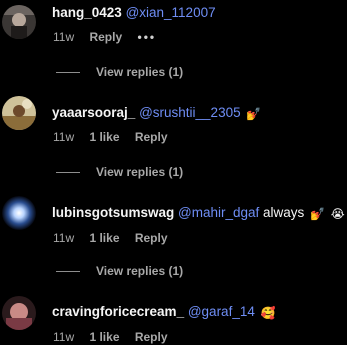  Describe the element at coordinates (218, 212) in the screenshot. I see `comment-mention: @mahir_dgaf` at that location.